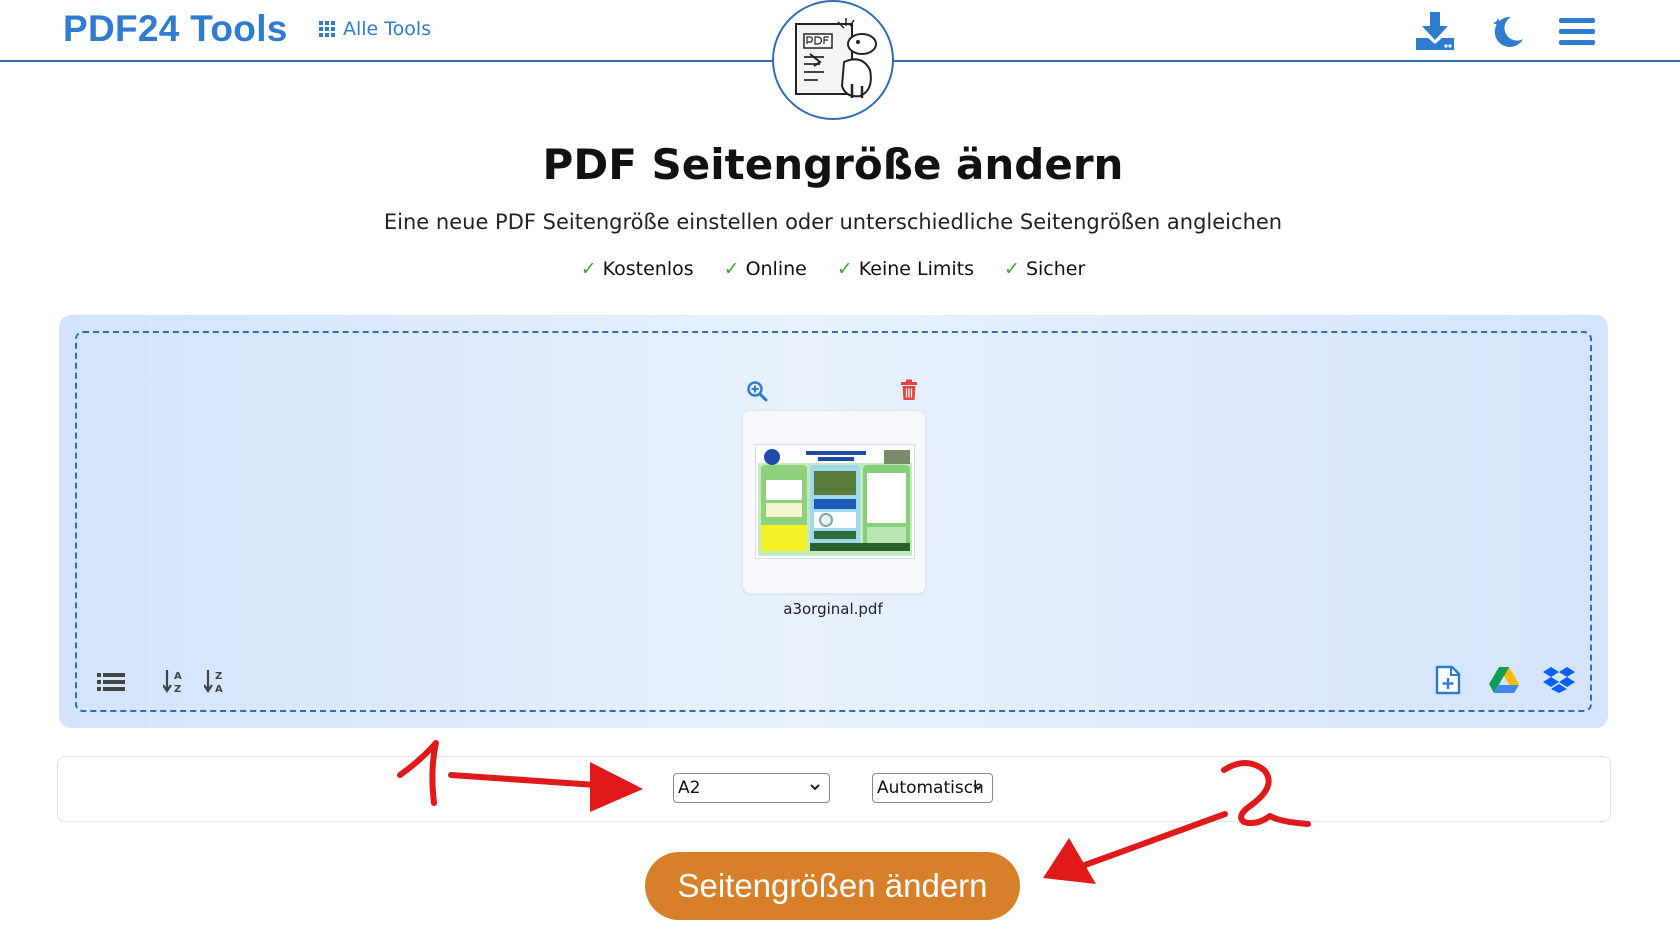  I want to click on file-name: a3orginal.pdf, so click(833, 609).